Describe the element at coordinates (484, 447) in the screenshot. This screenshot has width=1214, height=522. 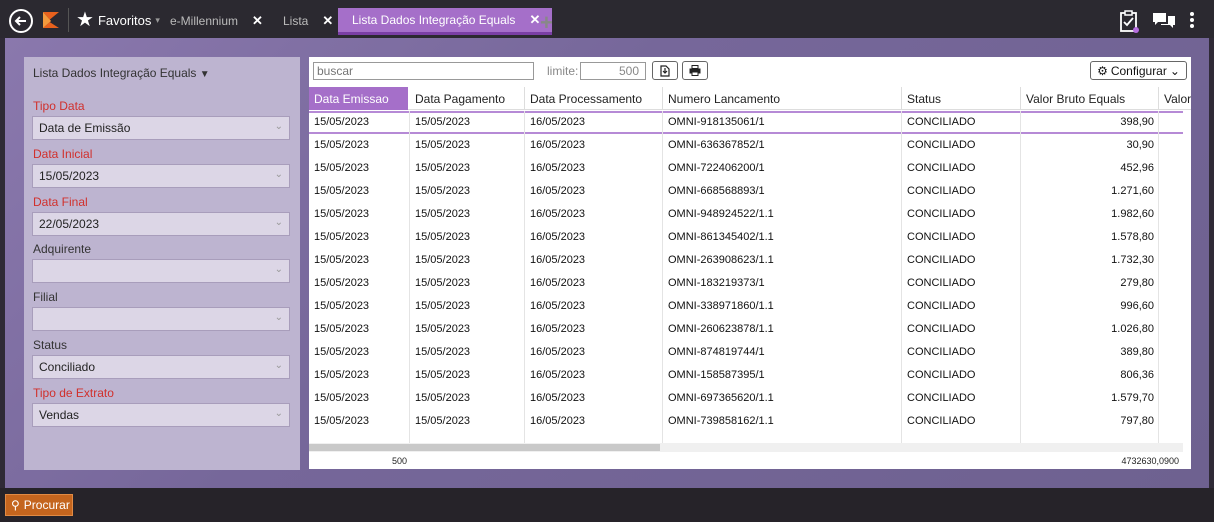
I see `scrollbar-thumb` at that location.